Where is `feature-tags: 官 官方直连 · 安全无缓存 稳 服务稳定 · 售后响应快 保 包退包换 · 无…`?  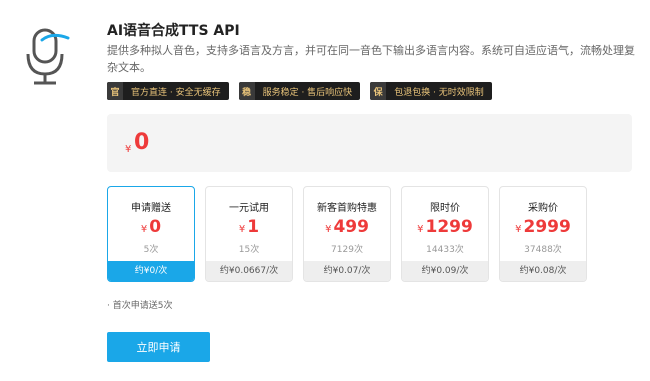 feature-tags: 官 官方直连 · 安全无缓存 稳 服务稳定 · 售后响应快 保 包退包换 · 无… is located at coordinates (299, 91).